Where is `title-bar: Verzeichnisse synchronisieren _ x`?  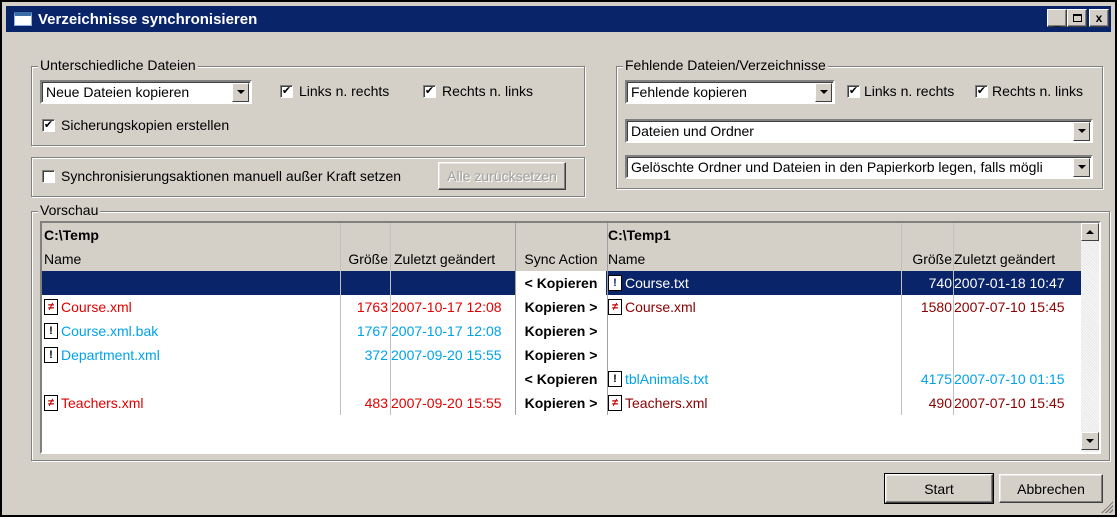
title-bar: Verzeichnisse synchronisieren _ x is located at coordinates (558, 19).